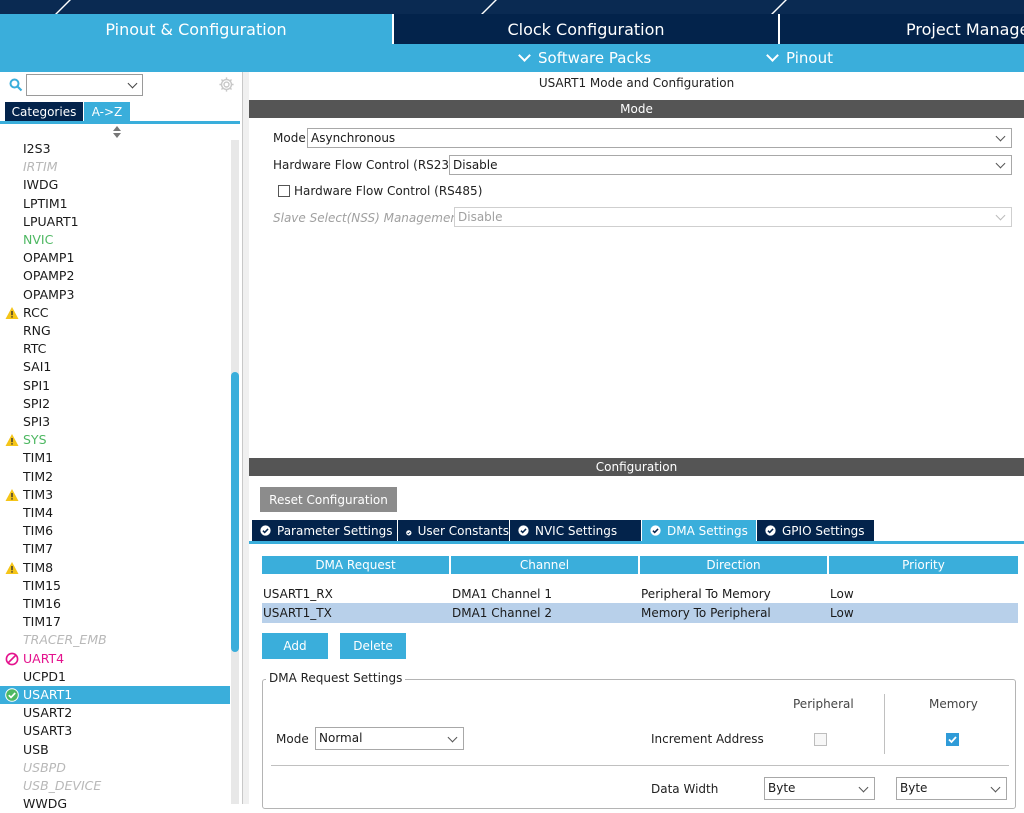 Image resolution: width=1024 pixels, height=813 pixels. I want to click on increment-peripheral-checkbox, so click(820, 739).